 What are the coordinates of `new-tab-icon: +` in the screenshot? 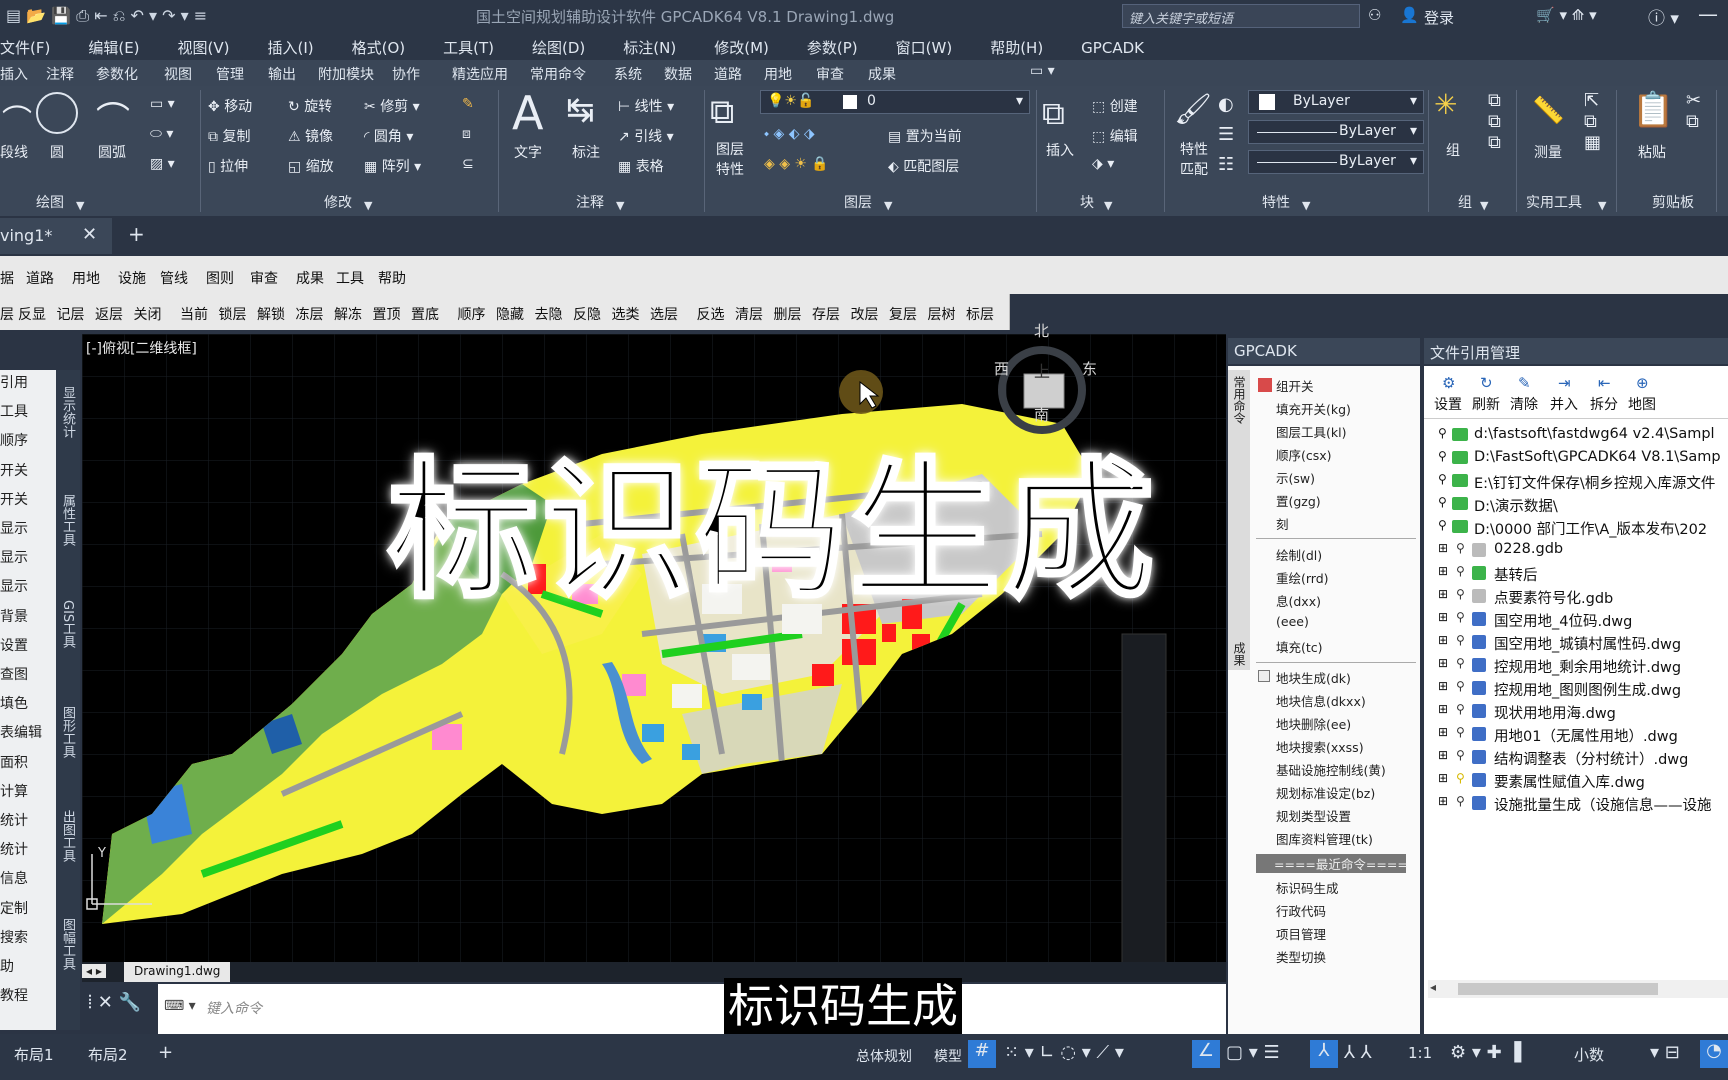 It's located at (136, 234).